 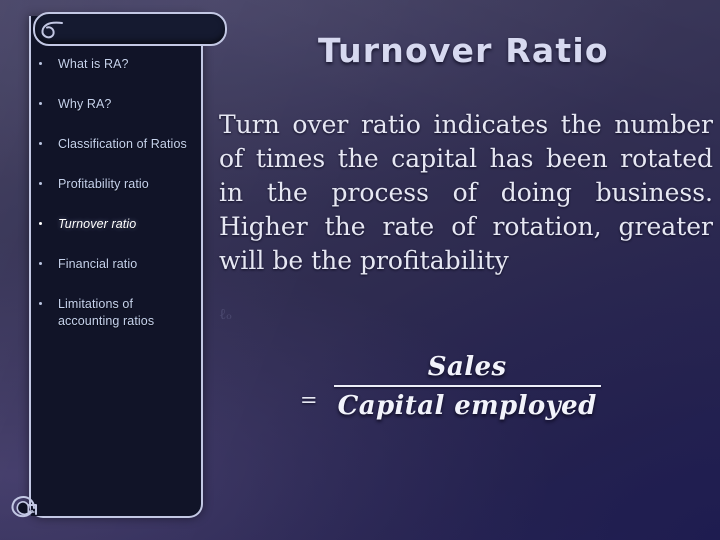 I want to click on scroll-curl-top-icon, so click(x=52, y=30).